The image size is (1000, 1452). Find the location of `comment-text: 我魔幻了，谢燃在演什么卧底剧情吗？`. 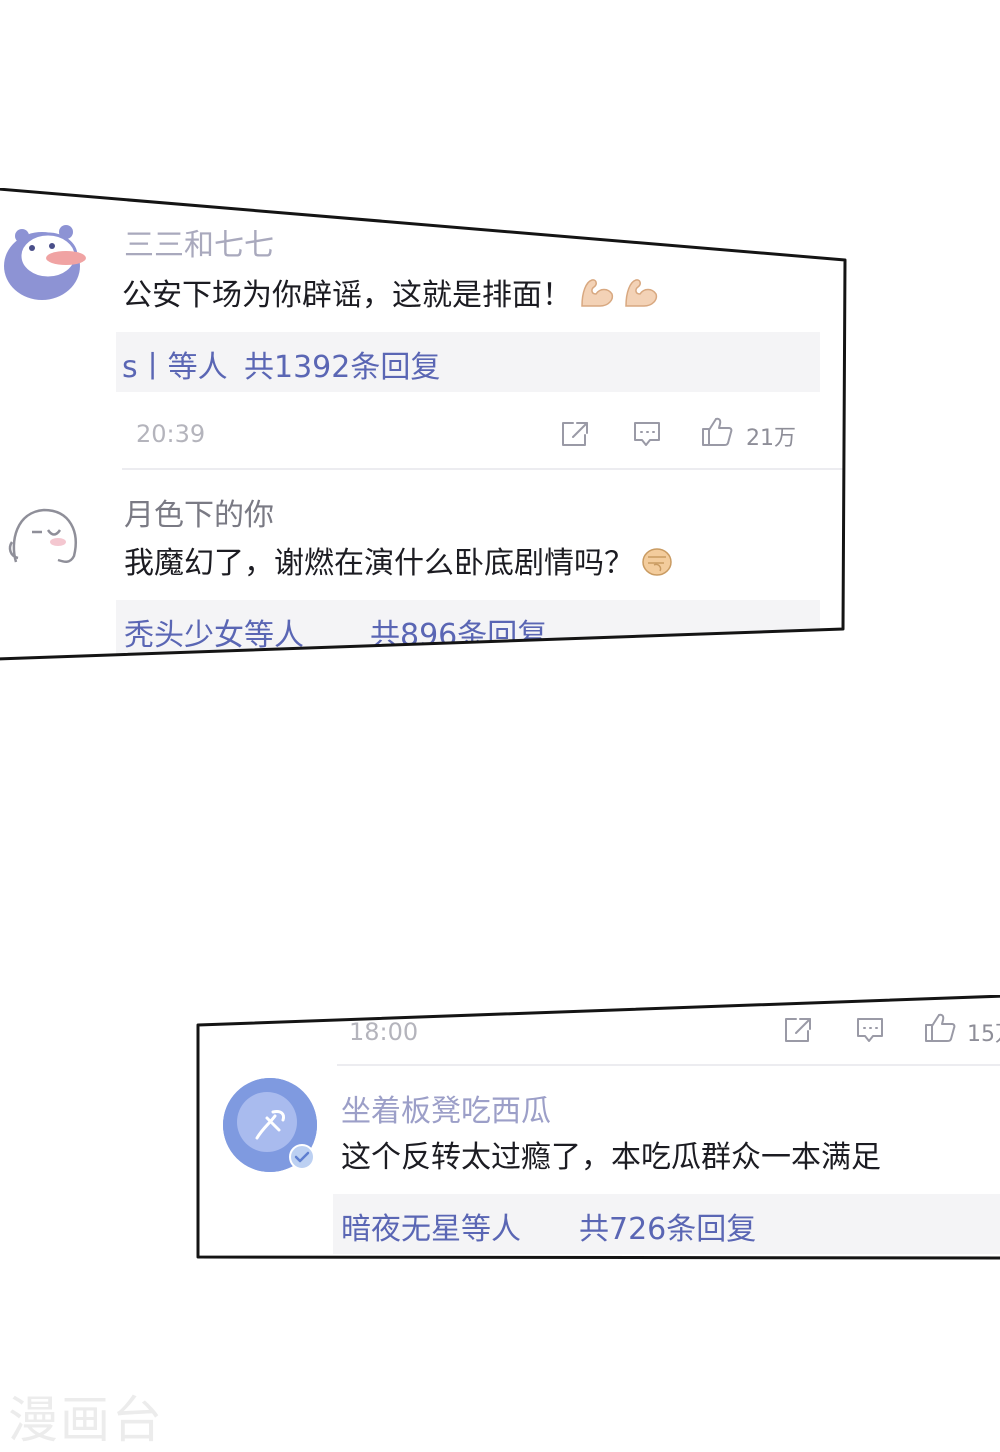

comment-text: 我魔幻了，谢燃在演什么卧底剧情吗？ is located at coordinates (399, 561).